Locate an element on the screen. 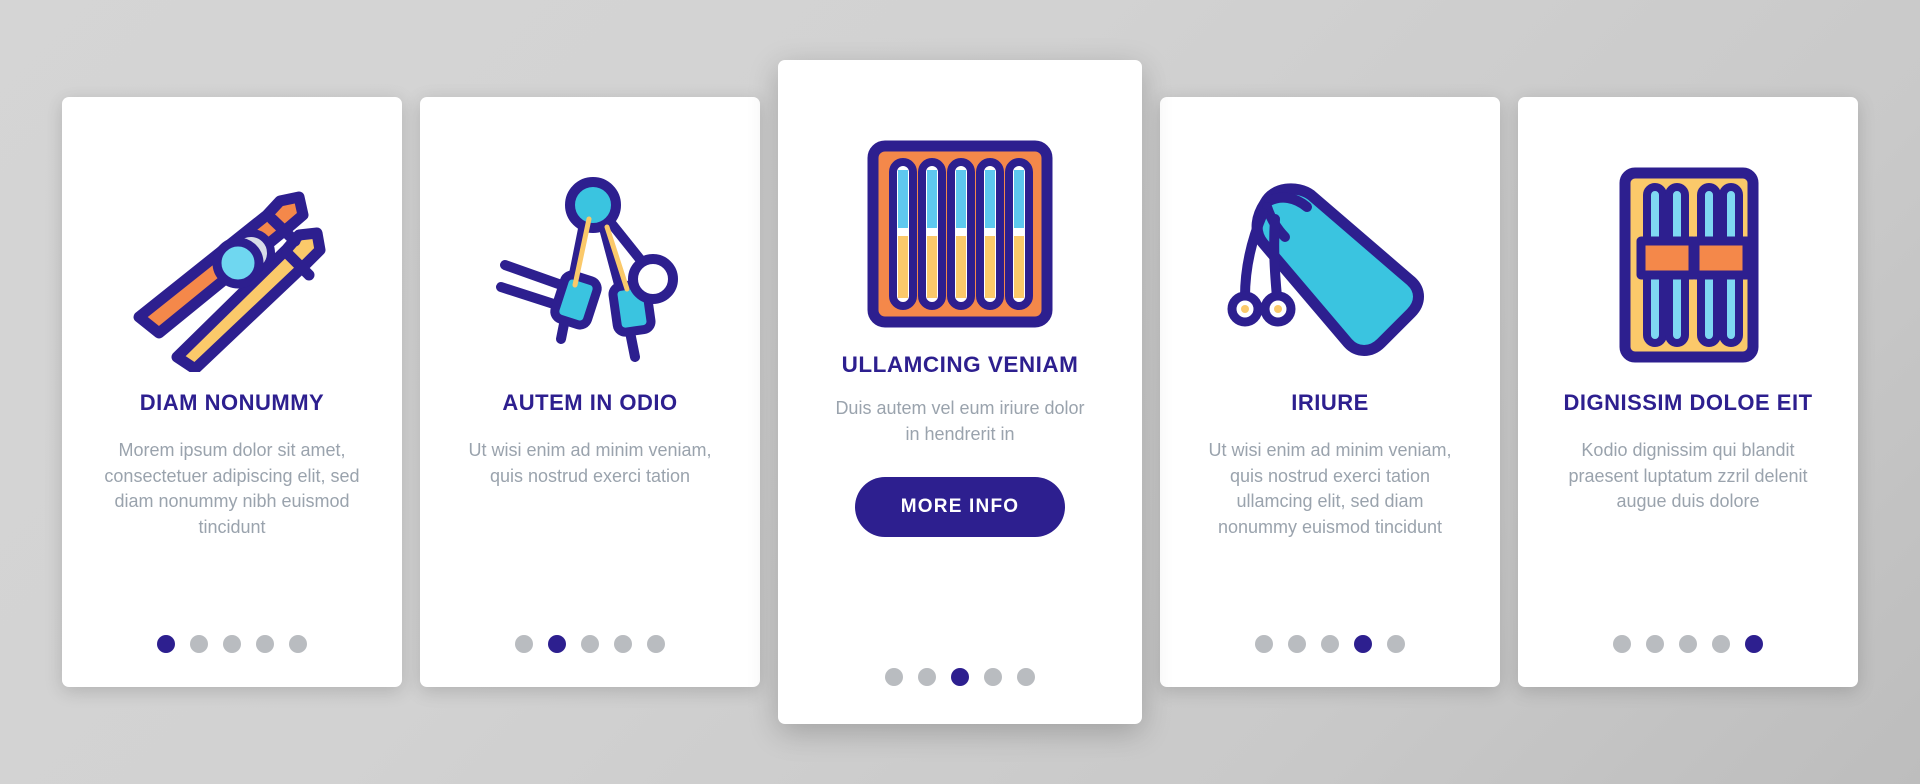  card-title: DIGNISSIM DOLOE EIT is located at coordinates (1688, 402).